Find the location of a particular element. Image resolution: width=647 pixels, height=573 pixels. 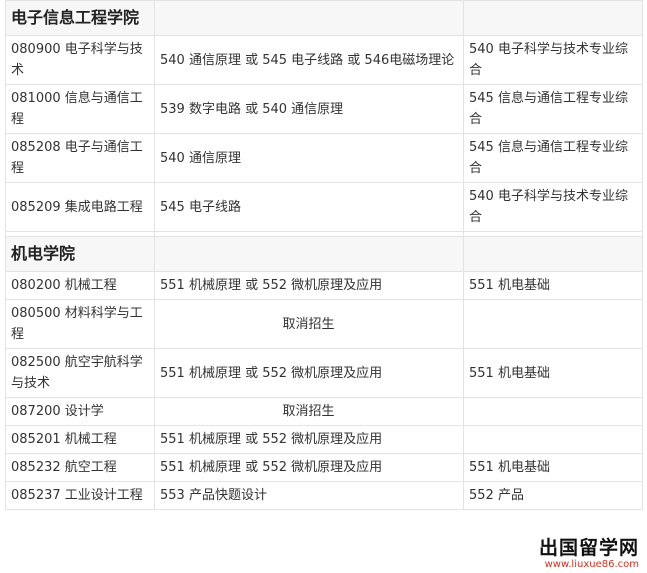

major-cell: 087200 设计学 is located at coordinates (80, 411).